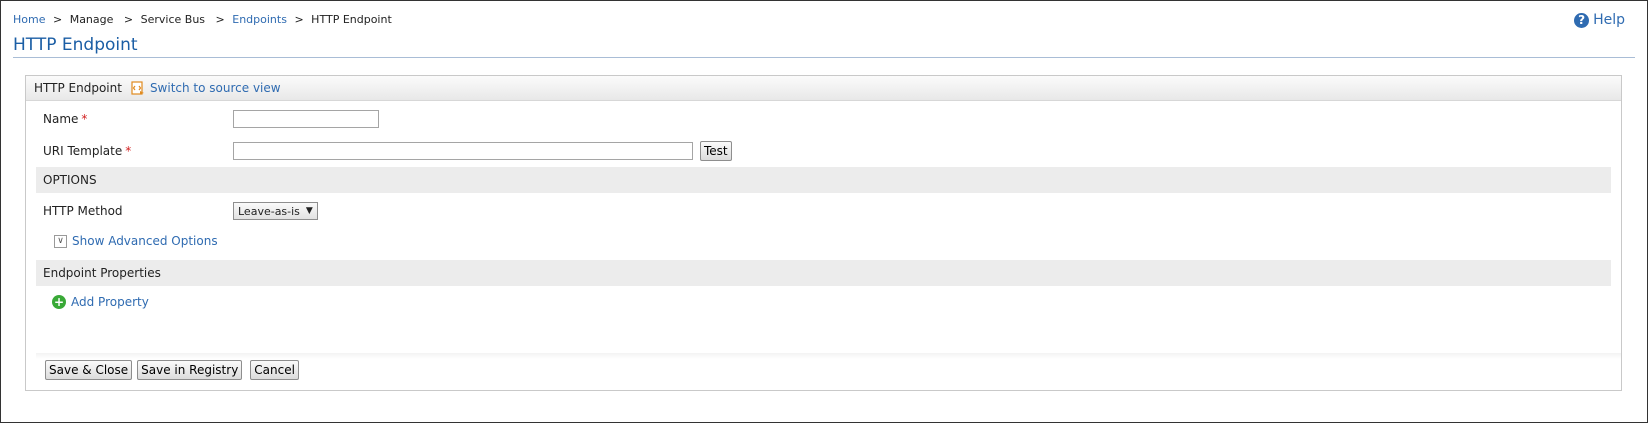 The image size is (1648, 423). What do you see at coordinates (60, 241) in the screenshot?
I see `show-advanced-checkbox: ∨` at bounding box center [60, 241].